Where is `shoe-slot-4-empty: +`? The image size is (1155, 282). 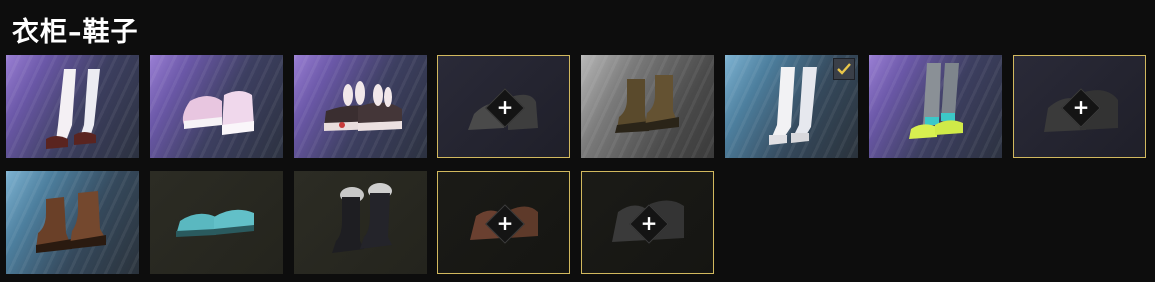 shoe-slot-4-empty: + is located at coordinates (503, 106).